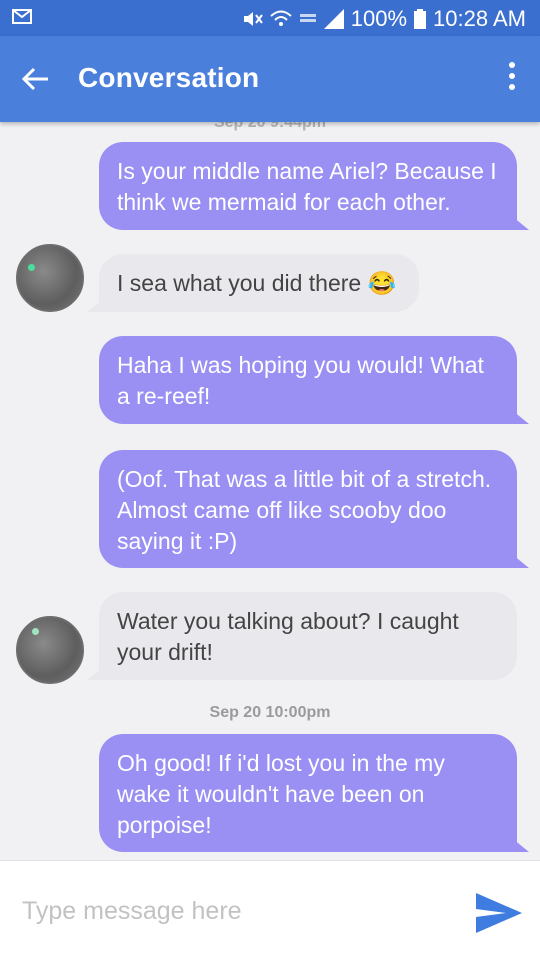  What do you see at coordinates (512, 79) in the screenshot?
I see `more-vert-icon` at bounding box center [512, 79].